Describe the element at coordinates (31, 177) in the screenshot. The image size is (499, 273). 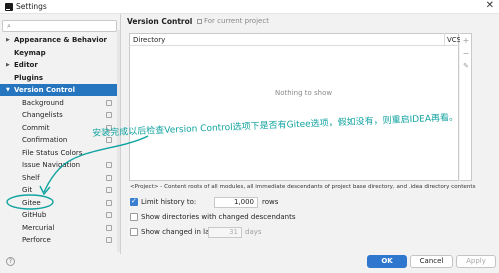
I see `sidebar-item-label: Shelf` at that location.